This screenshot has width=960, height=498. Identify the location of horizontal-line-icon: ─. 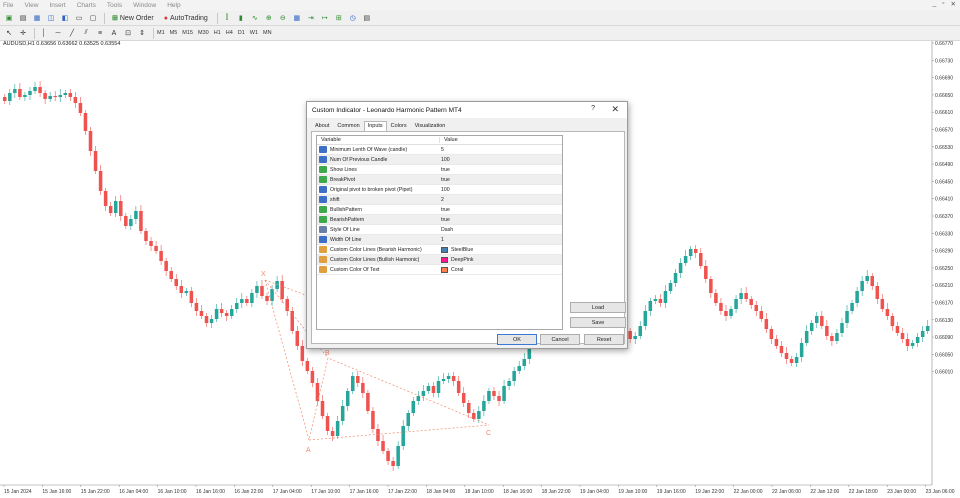
(58, 33).